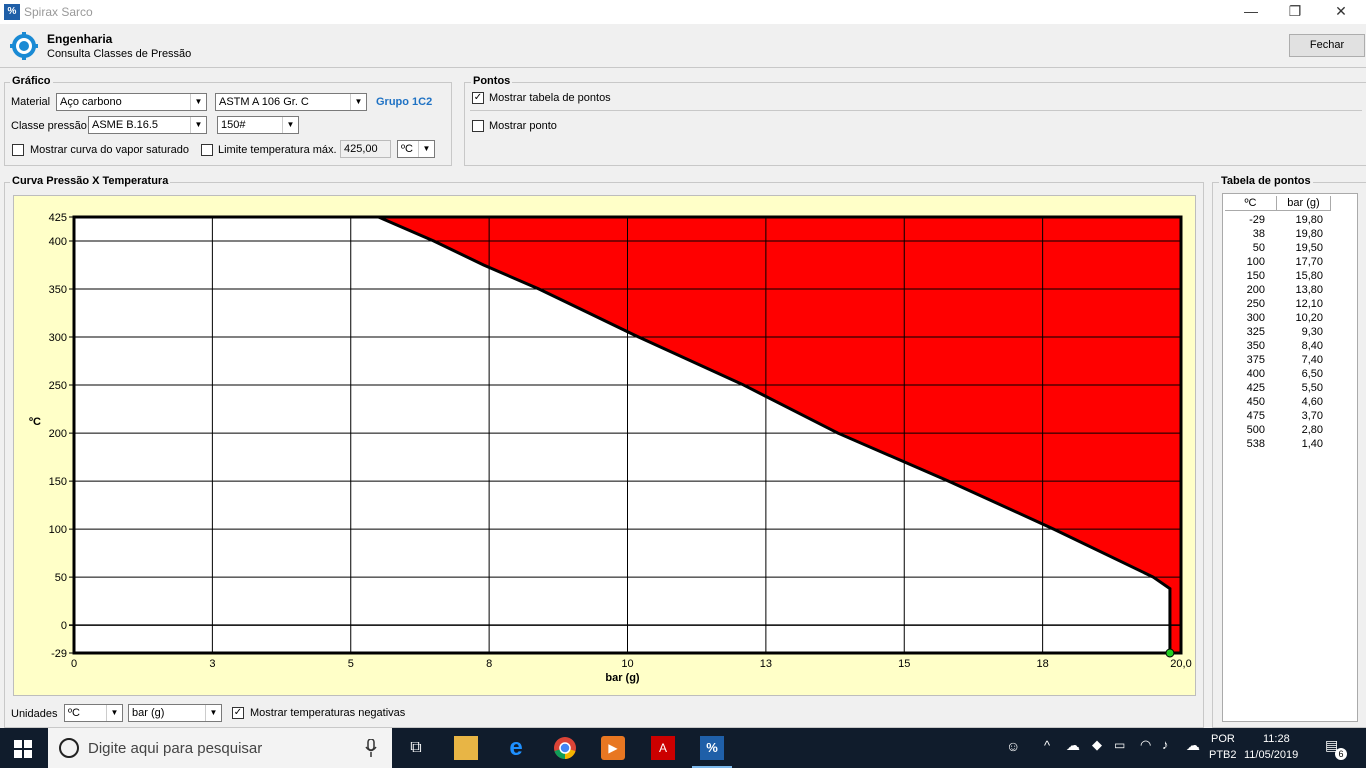 The height and width of the screenshot is (768, 1366). Describe the element at coordinates (58, 12) in the screenshot. I see `window-title: Spirax Sarco` at that location.